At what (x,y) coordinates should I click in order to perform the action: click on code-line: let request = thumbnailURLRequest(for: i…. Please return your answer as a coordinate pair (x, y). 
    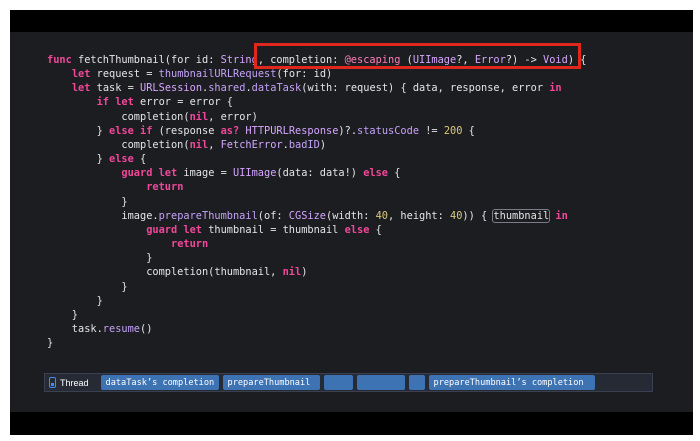
    Looking at the image, I should click on (202, 74).